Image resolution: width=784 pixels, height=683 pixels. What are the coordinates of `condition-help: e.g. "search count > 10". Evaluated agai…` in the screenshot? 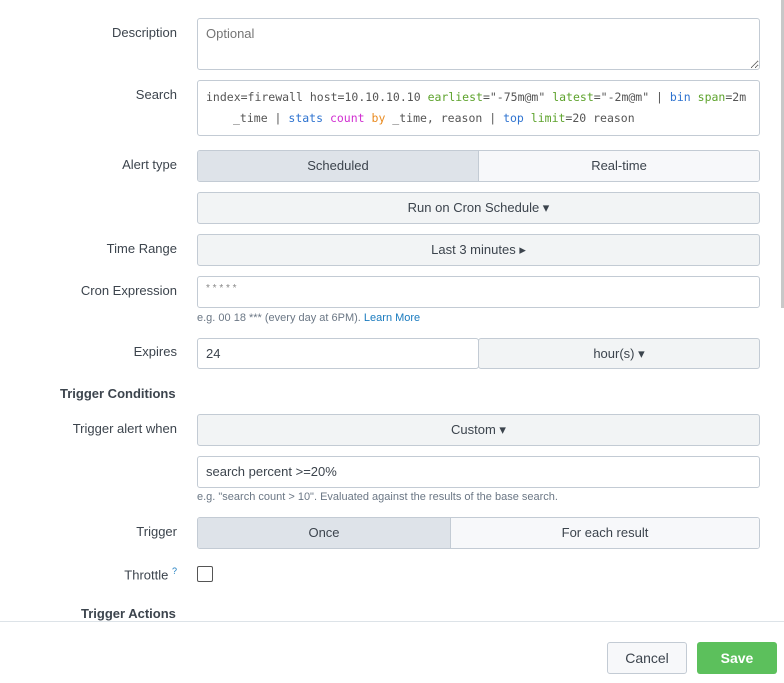 It's located at (377, 497).